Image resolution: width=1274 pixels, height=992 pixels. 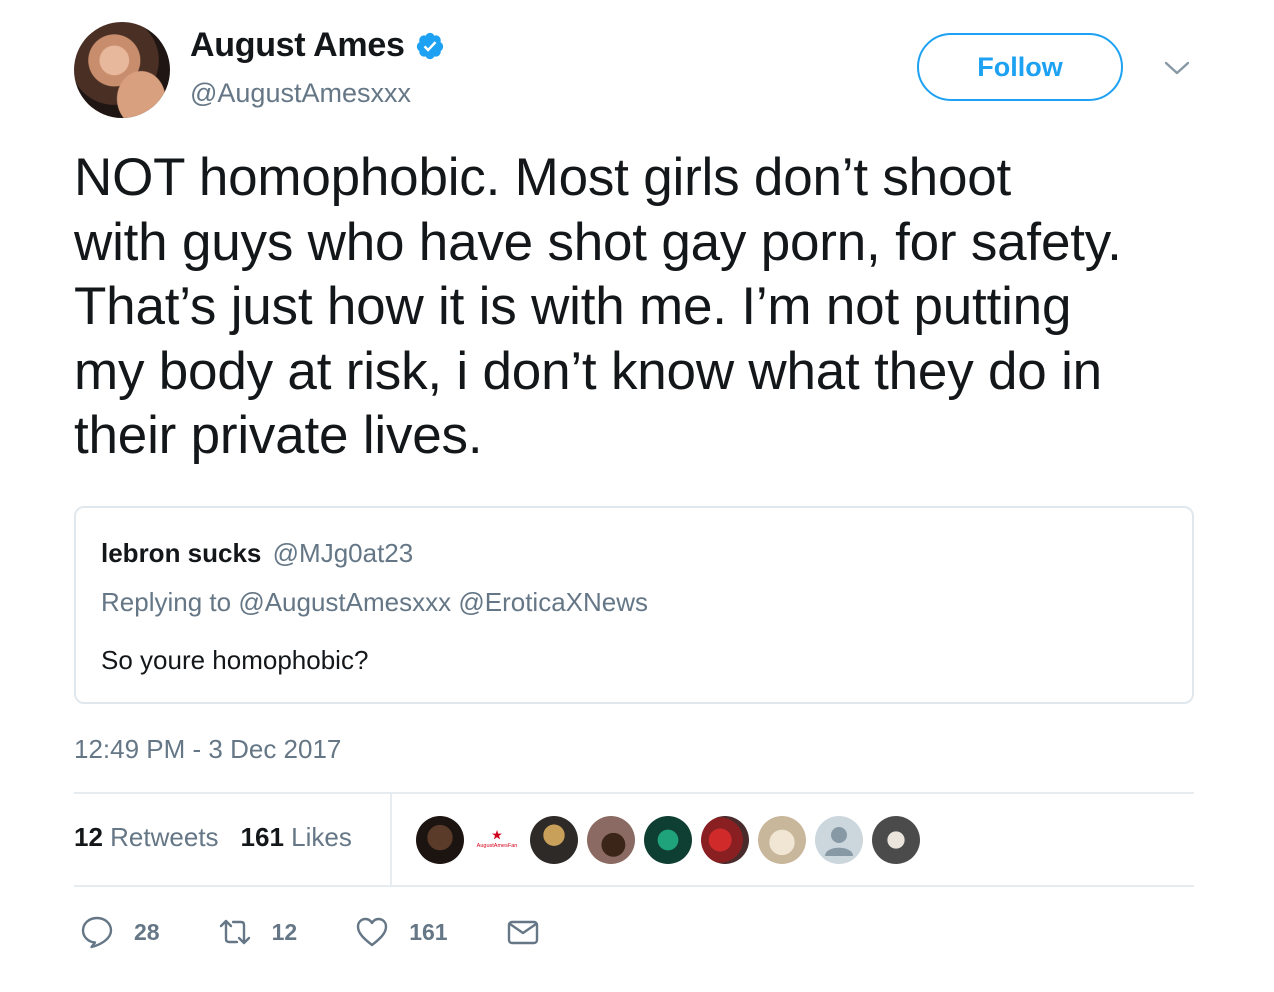 I want to click on retweets-stat-count: 12, so click(x=88, y=837).